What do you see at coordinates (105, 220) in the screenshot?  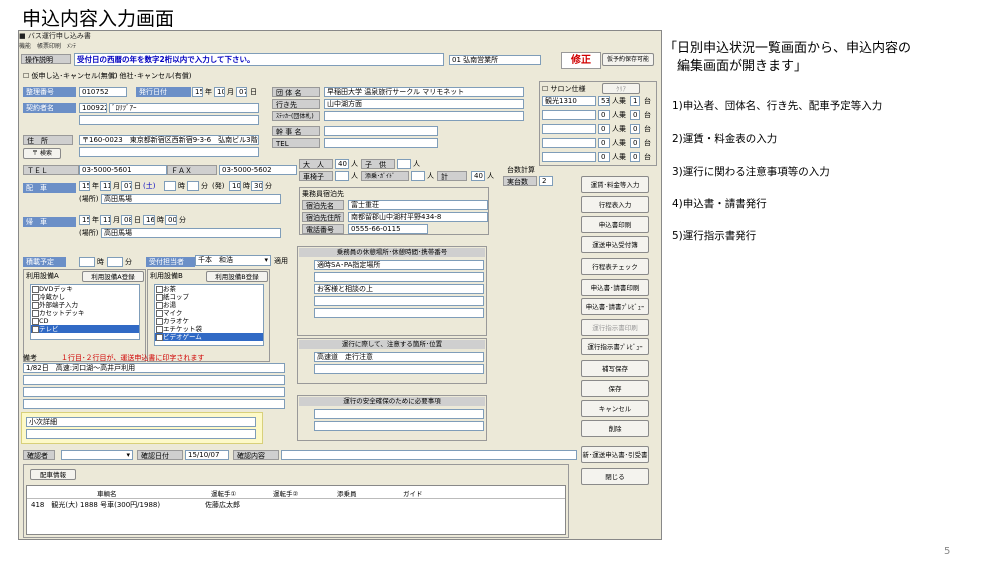 I see `return-month: 11` at bounding box center [105, 220].